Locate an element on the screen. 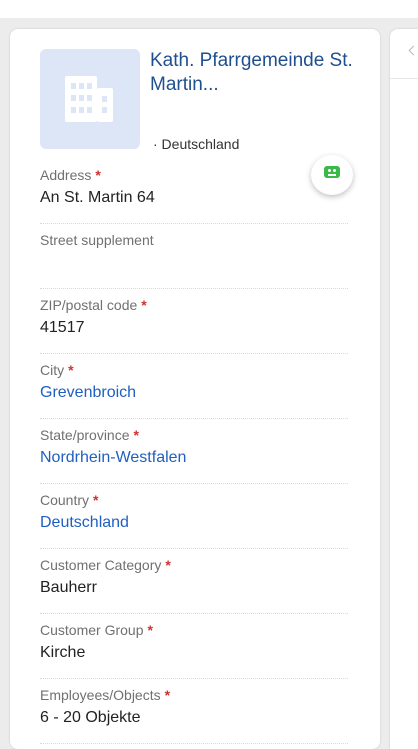 Image resolution: width=418 pixels, height=749 pixels. field-value-link: Grevenbroich is located at coordinates (88, 393).